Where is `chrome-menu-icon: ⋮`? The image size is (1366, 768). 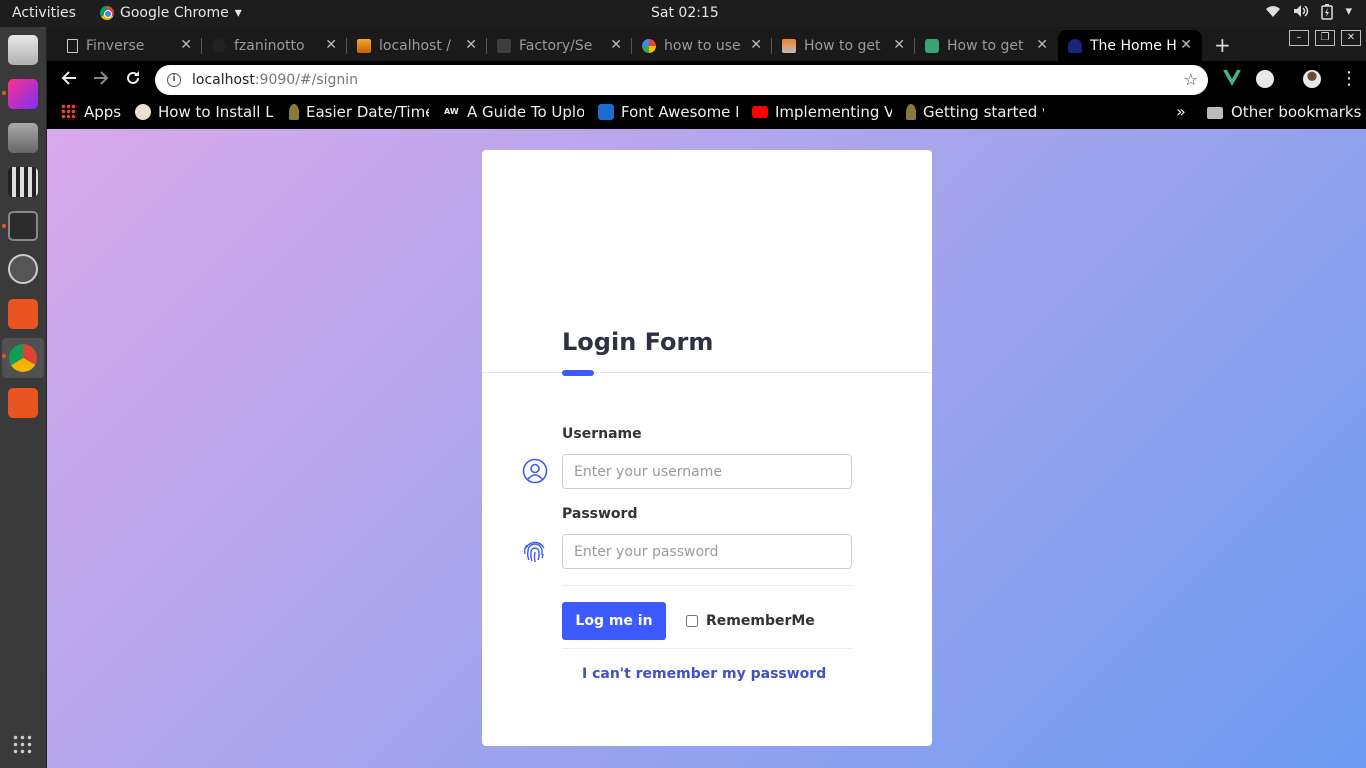
chrome-menu-icon: ⋮ is located at coordinates (1349, 78).